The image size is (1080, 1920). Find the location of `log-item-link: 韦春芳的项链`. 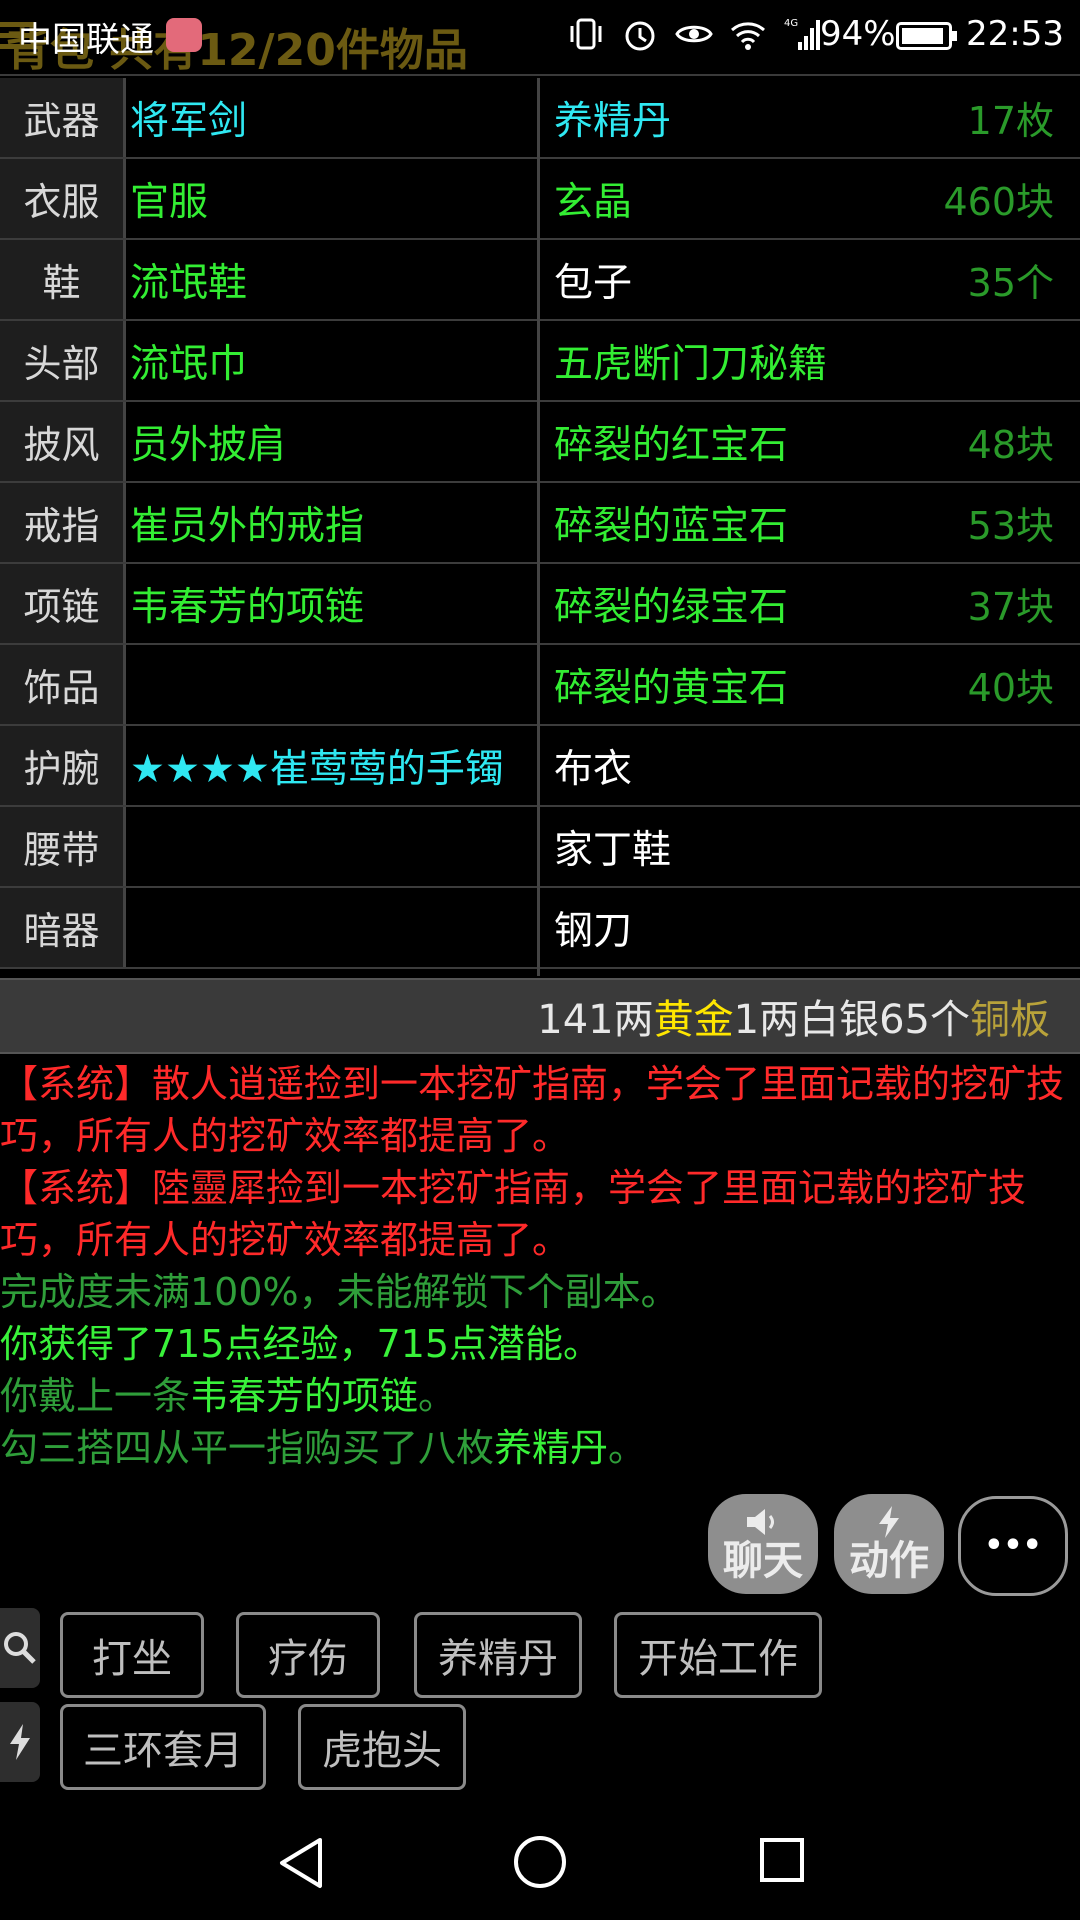

log-item-link: 韦春芳的项链 is located at coordinates (304, 1396).